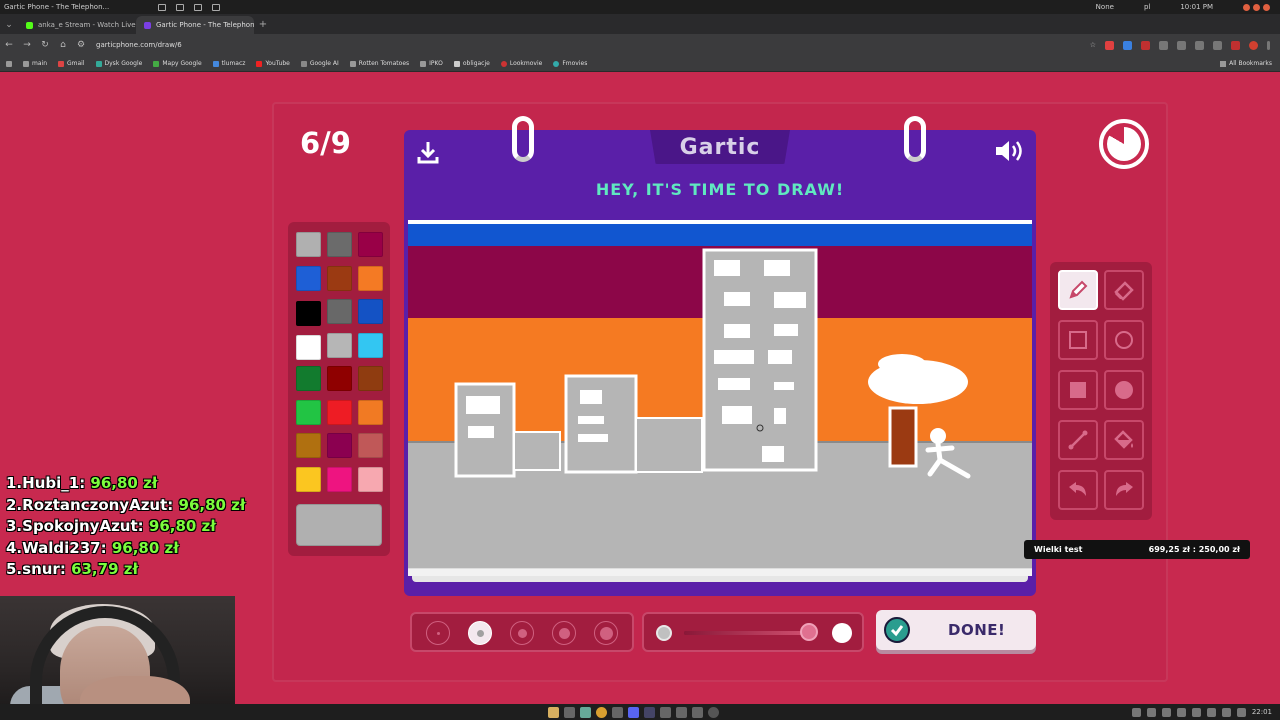 The height and width of the screenshot is (720, 1280). I want to click on bookmark-translate: tlumacz, so click(228, 63).